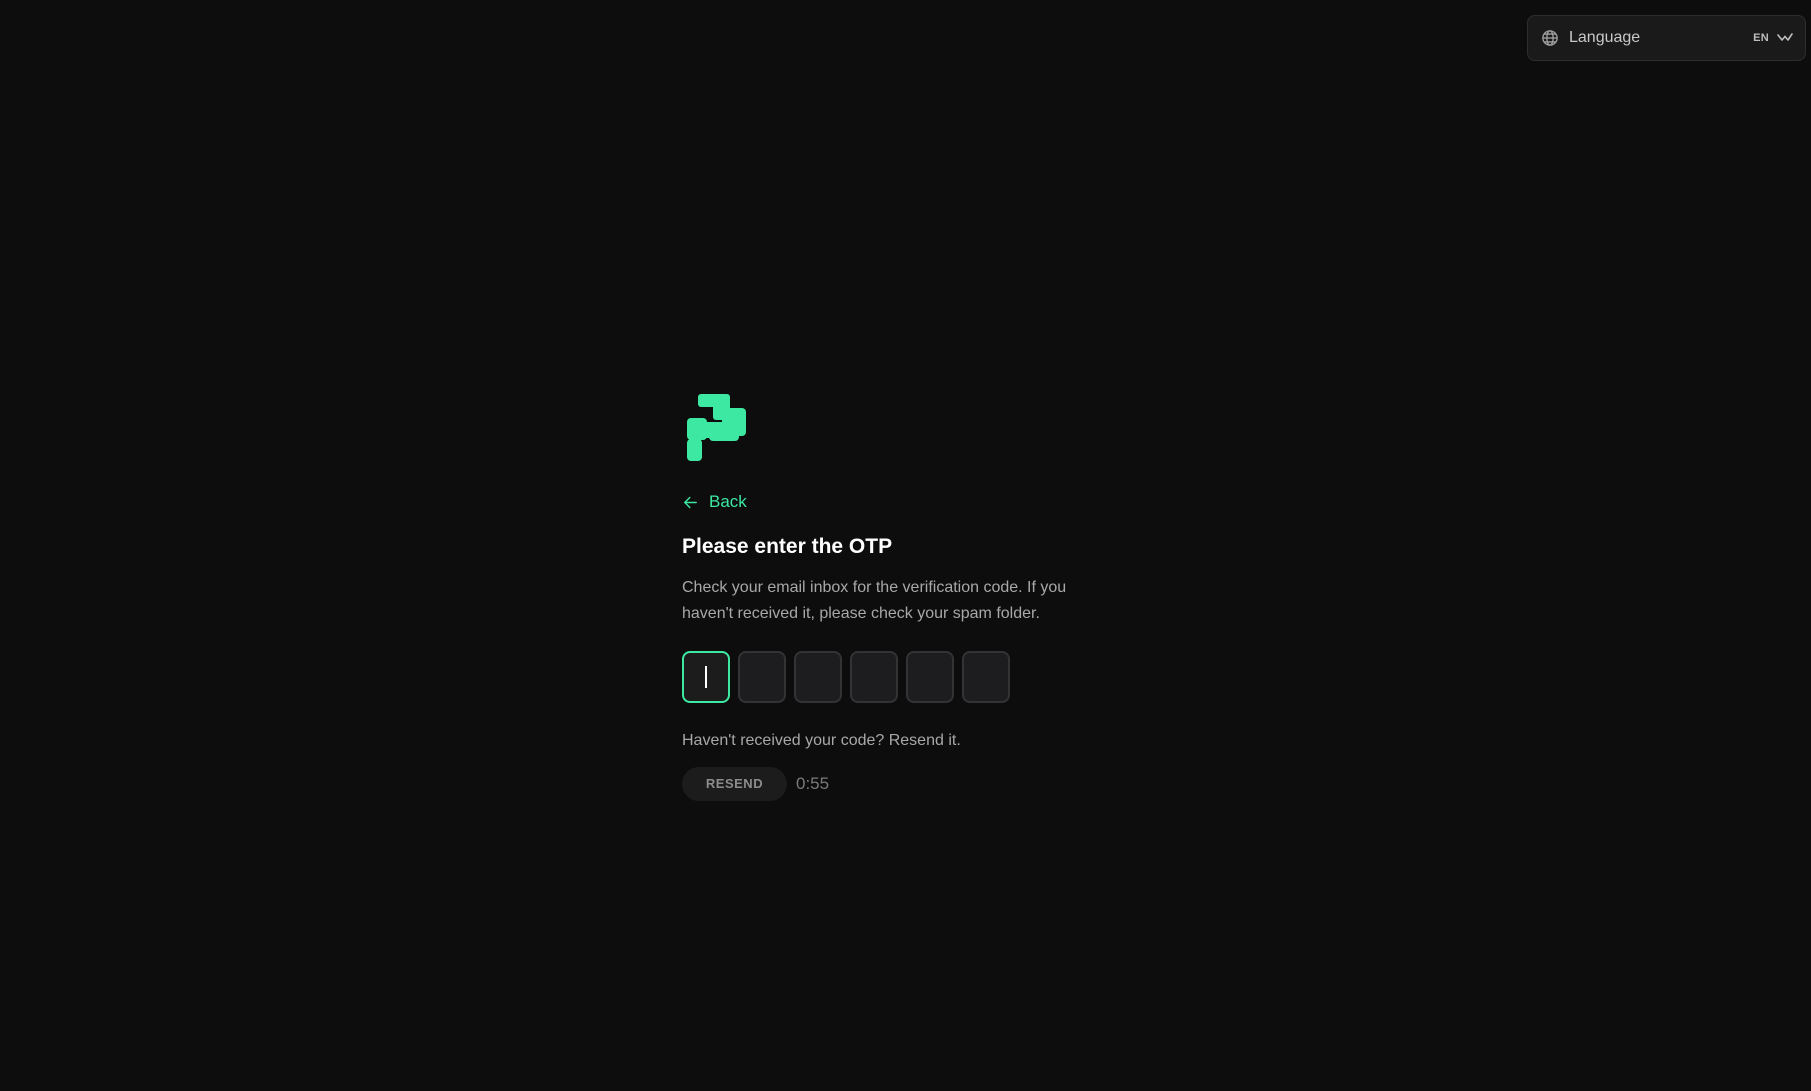 This screenshot has width=1811, height=1091. What do you see at coordinates (1605, 37) in the screenshot?
I see `language-label: Language` at bounding box center [1605, 37].